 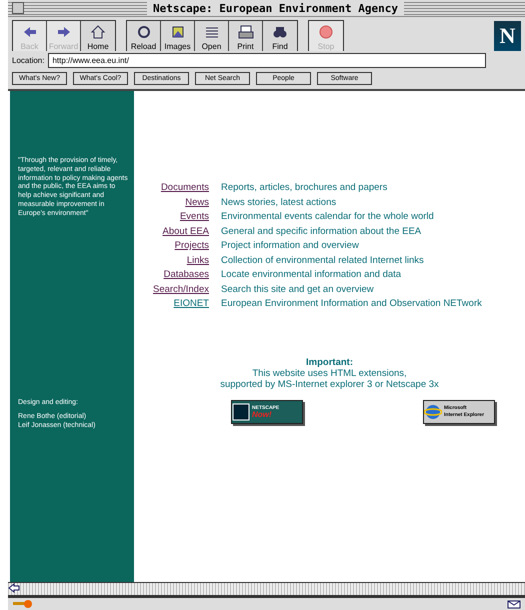 What do you see at coordinates (171, 275) in the screenshot?
I see `nav-link: Databases` at bounding box center [171, 275].